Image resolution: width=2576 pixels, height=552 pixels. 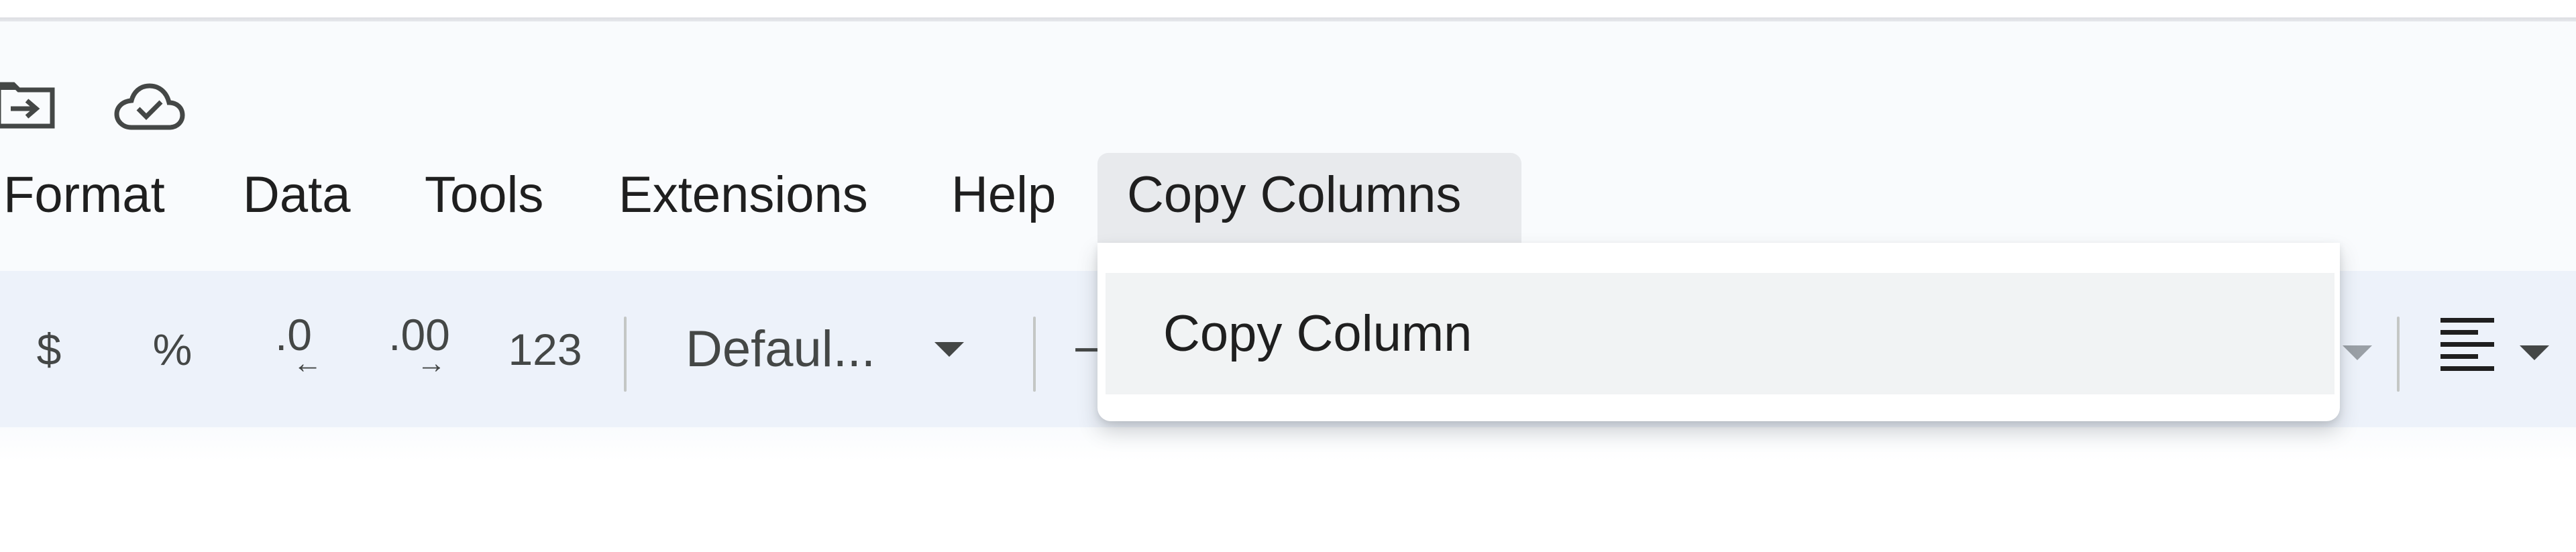 I want to click on menu-item-copy-column: Copy Column, so click(x=1720, y=333).